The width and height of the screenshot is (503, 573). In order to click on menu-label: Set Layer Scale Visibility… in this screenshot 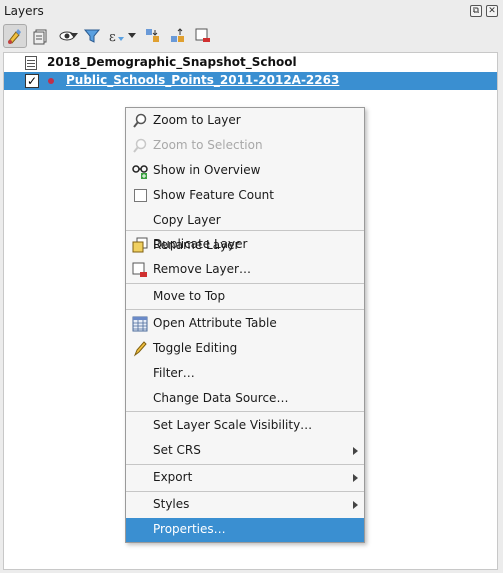, I will do `click(233, 425)`.